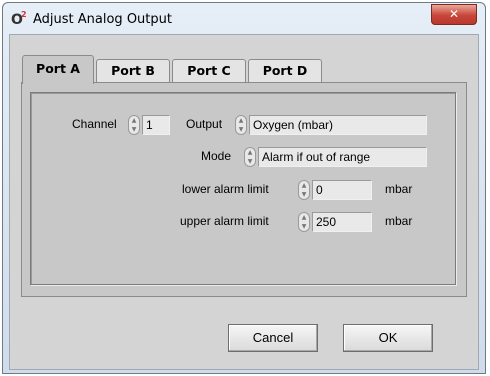  I want to click on tab-port-b: Port B, so click(133, 71).